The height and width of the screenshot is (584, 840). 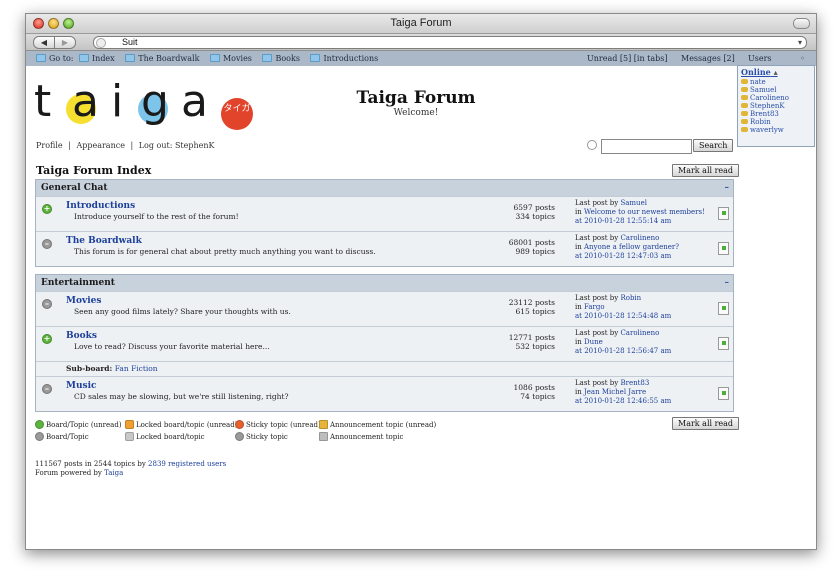 I want to click on last-post-topic: Jean Michel Jarre, so click(x=615, y=392).